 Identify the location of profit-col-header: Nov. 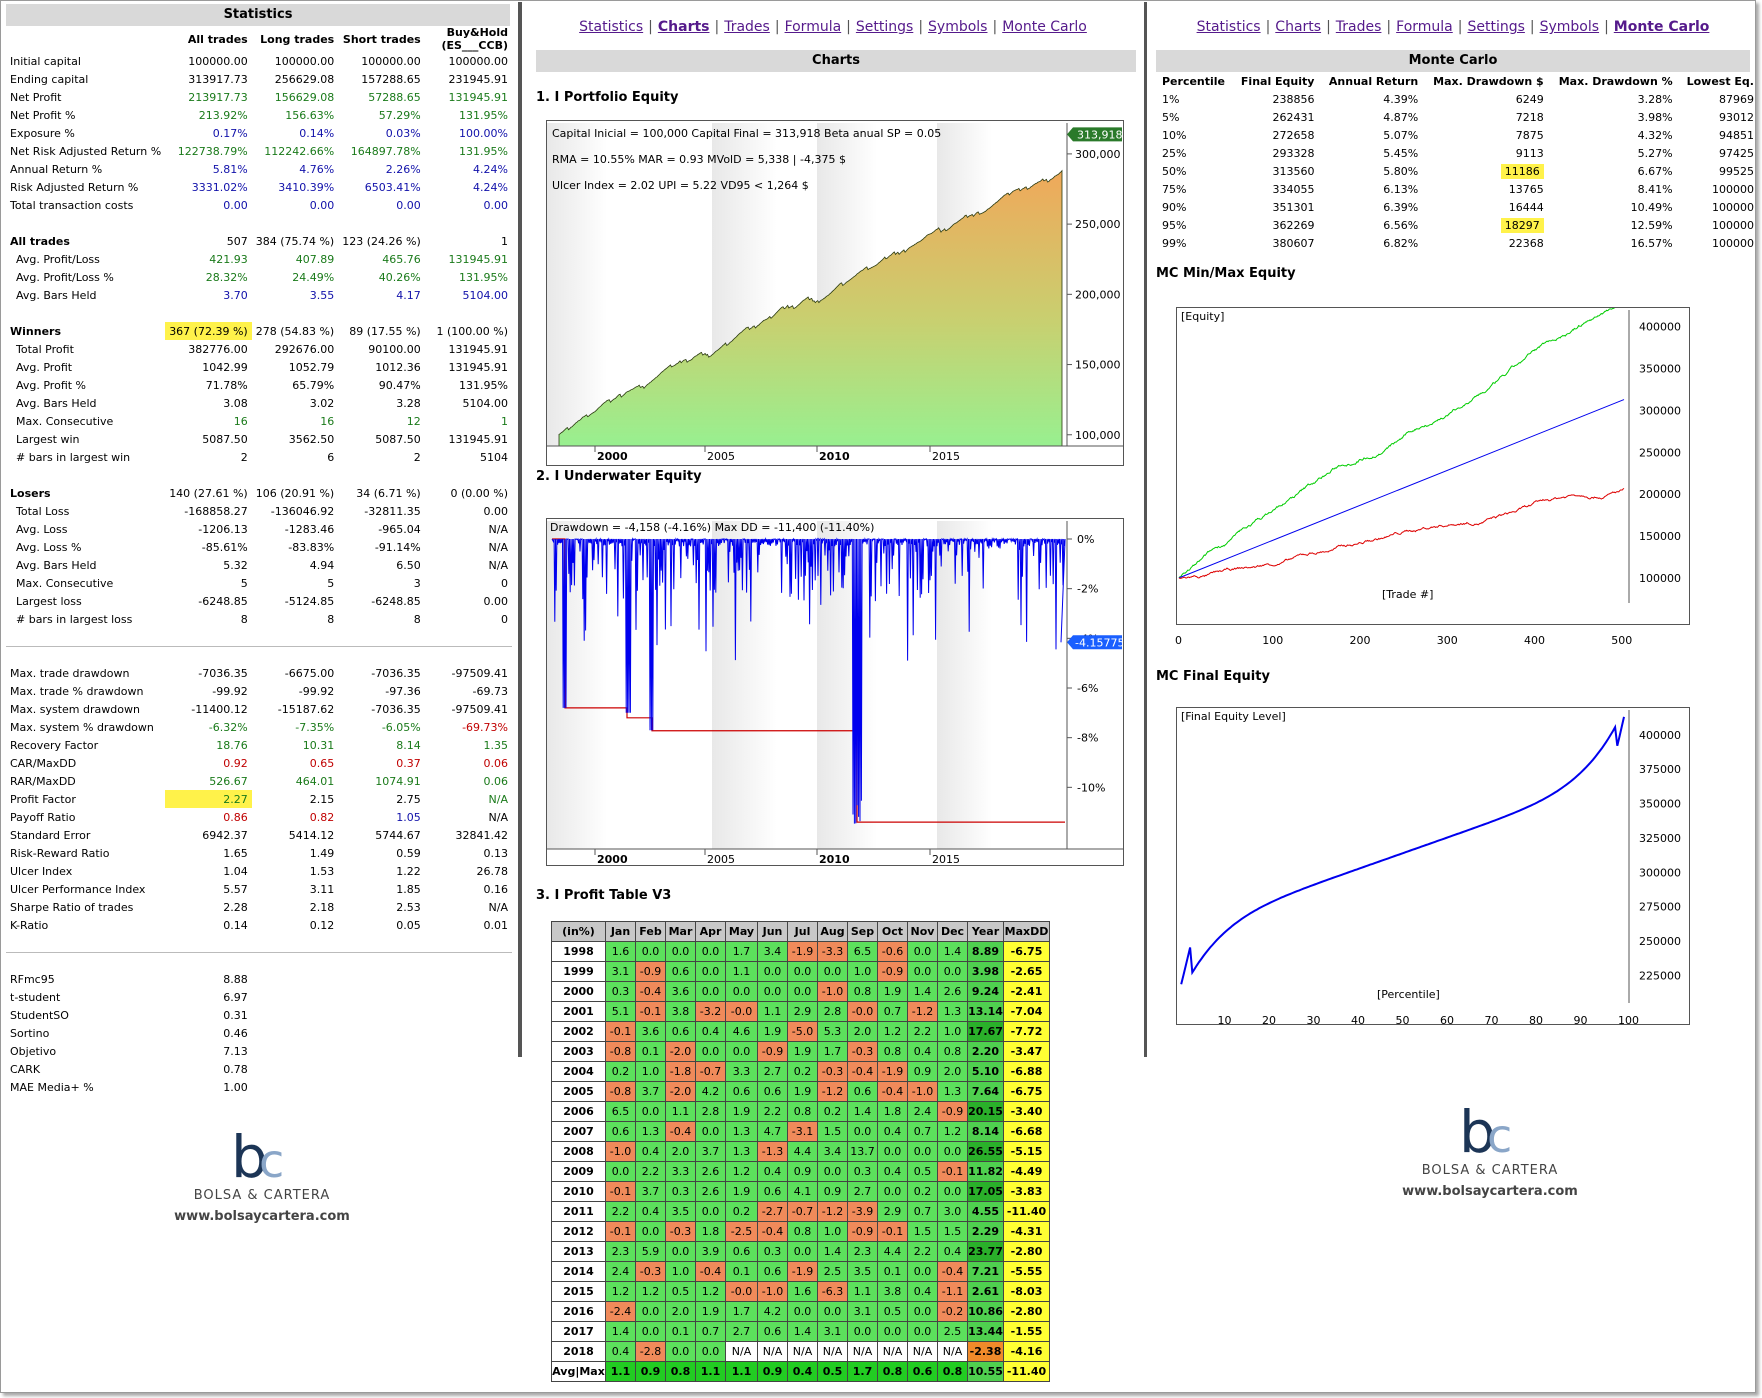
(922, 931).